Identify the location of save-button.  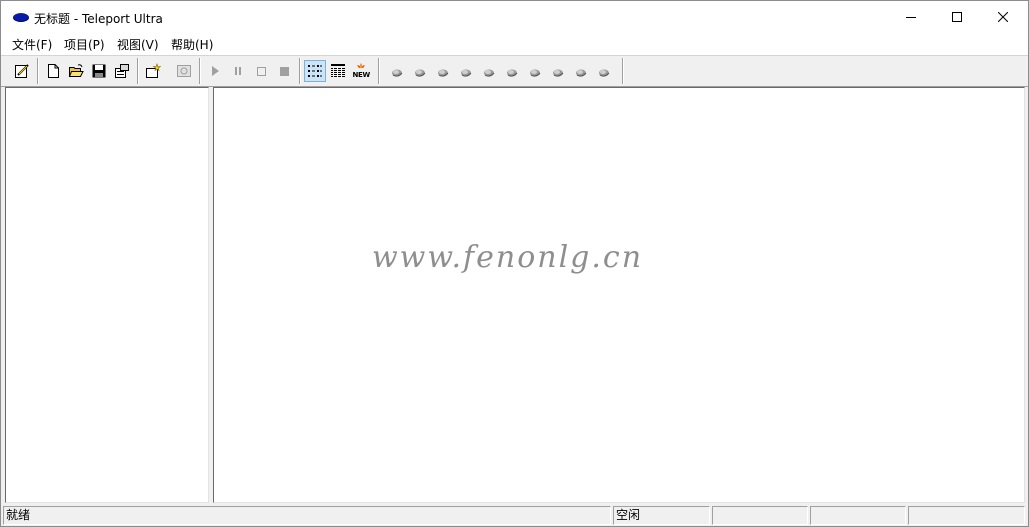
(99, 71).